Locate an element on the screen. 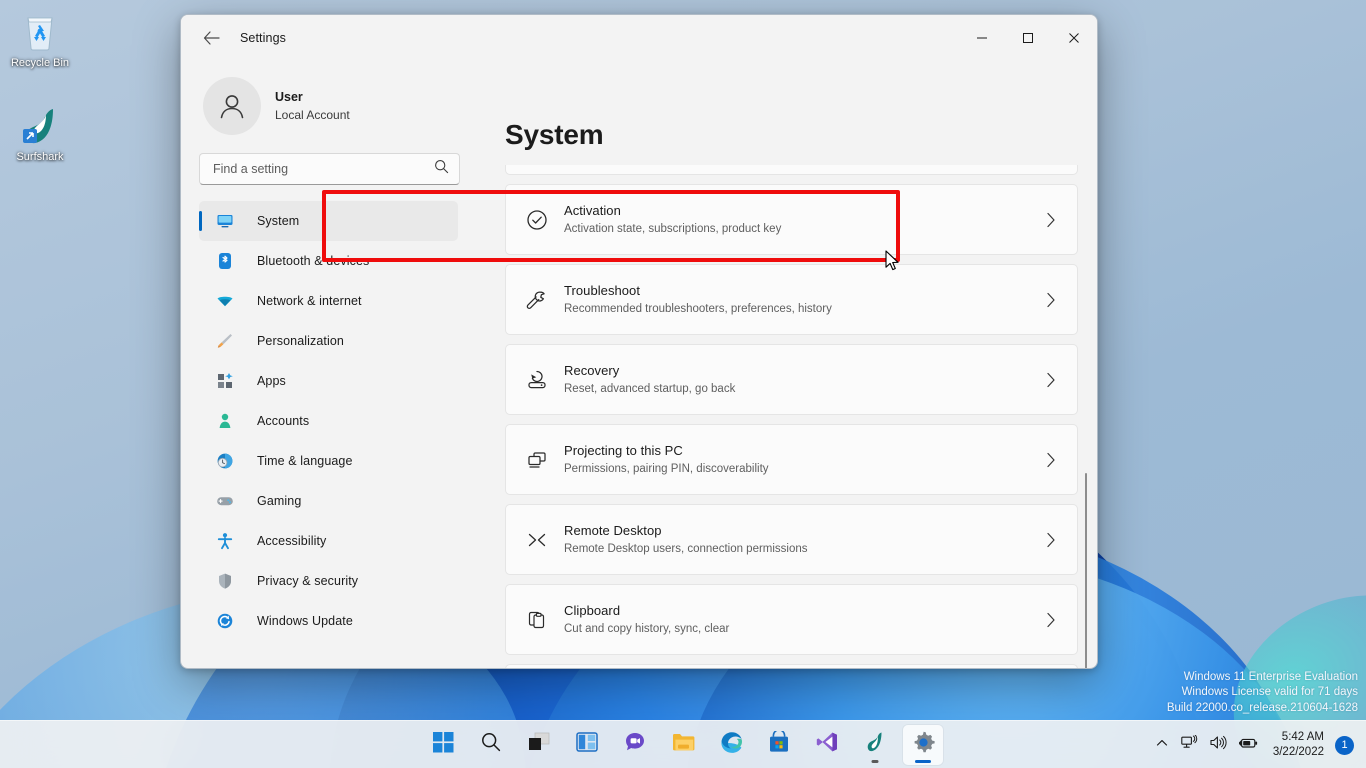  sidebar-item-personalization: Personalization is located at coordinates (328, 341).